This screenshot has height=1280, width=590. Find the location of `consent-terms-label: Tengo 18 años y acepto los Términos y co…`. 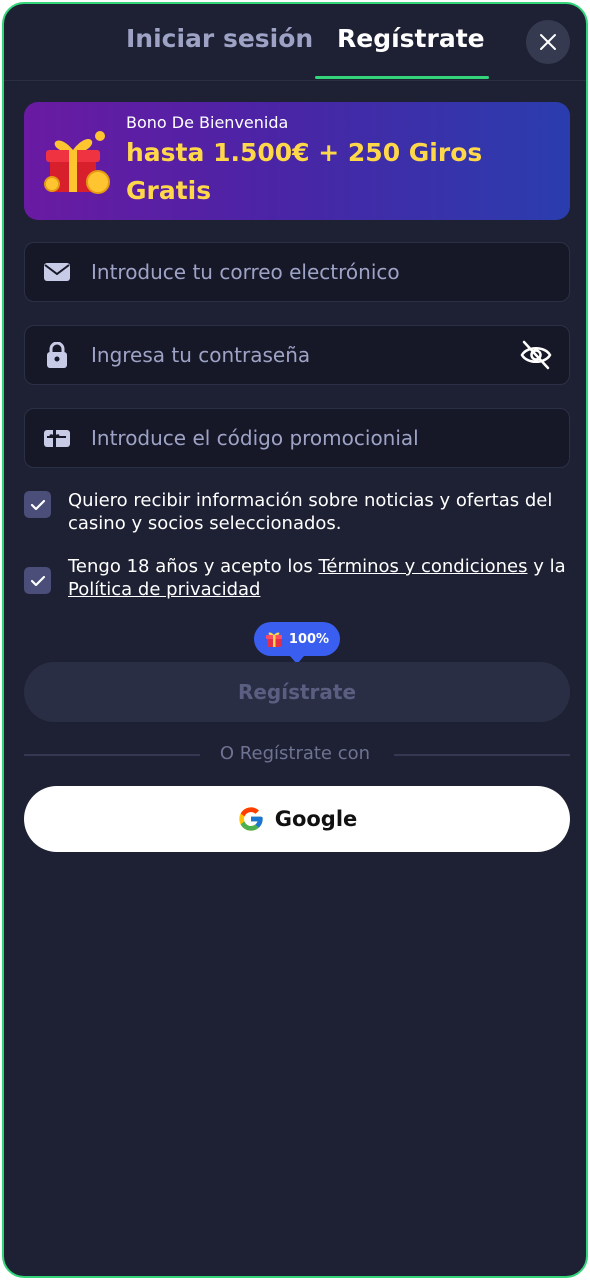

consent-terms-label: Tengo 18 años y acepto los Términos y co… is located at coordinates (318, 578).